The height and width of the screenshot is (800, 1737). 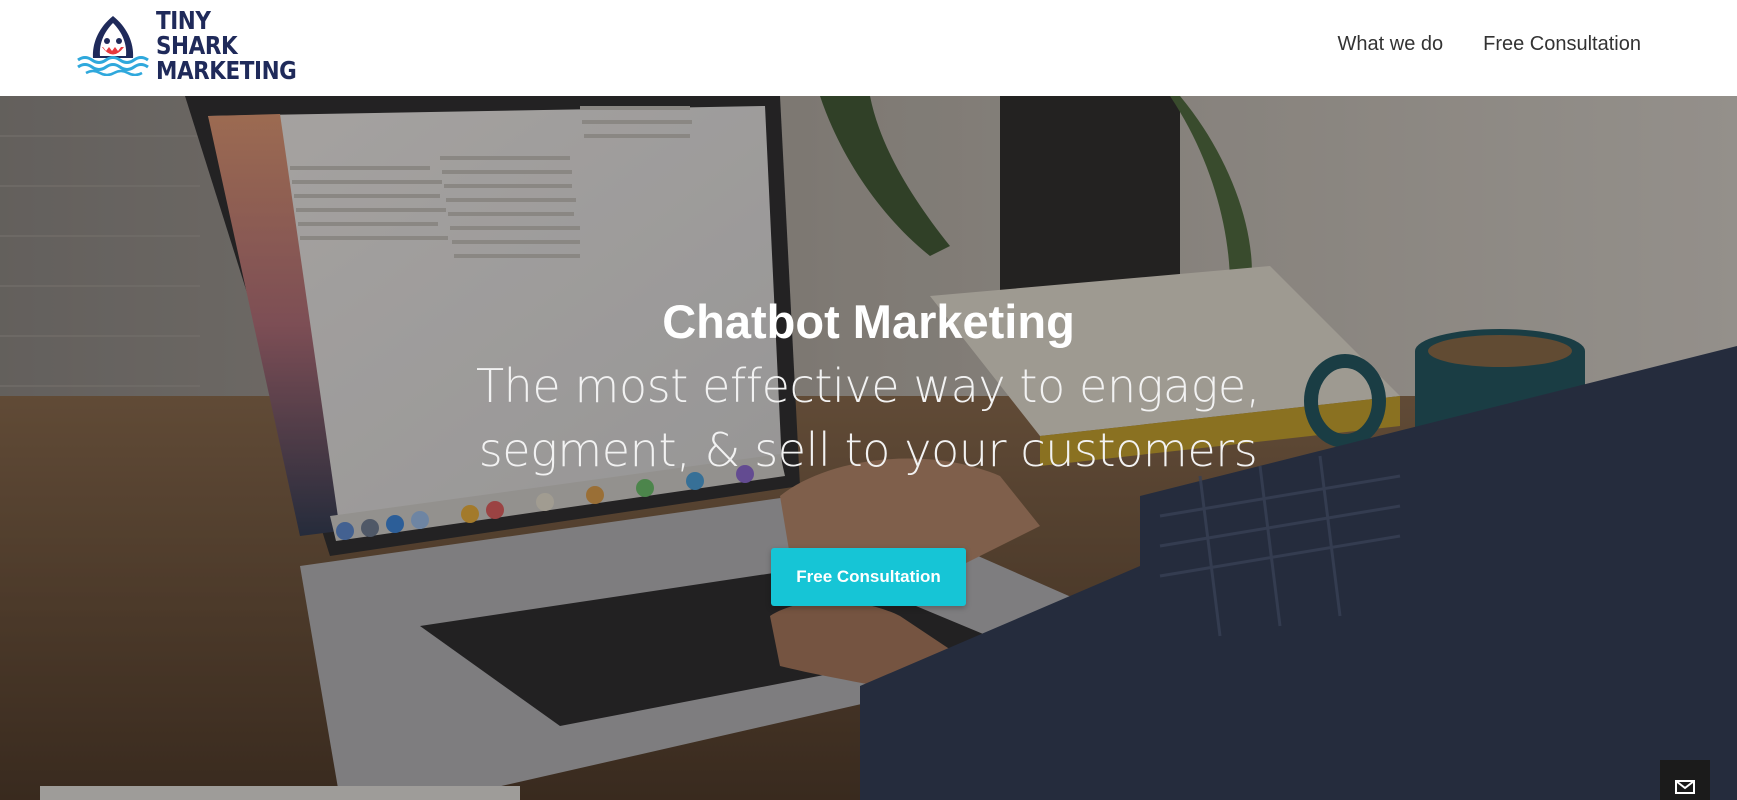 I want to click on logo-line-2: MARKETING, so click(x=226, y=70).